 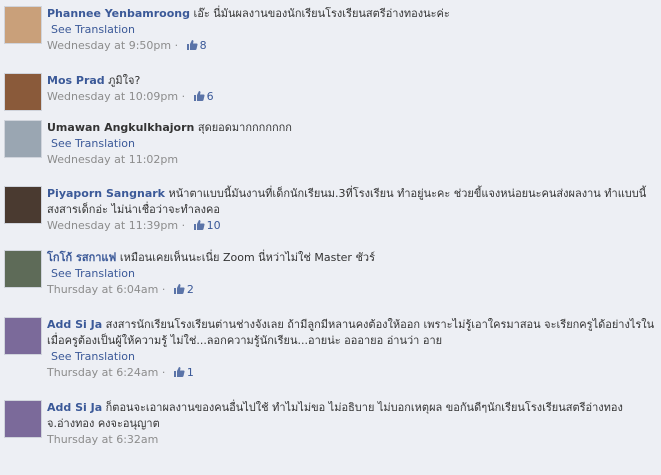 I want to click on commenter-name: Phannee Yenbamroong, so click(x=118, y=13).